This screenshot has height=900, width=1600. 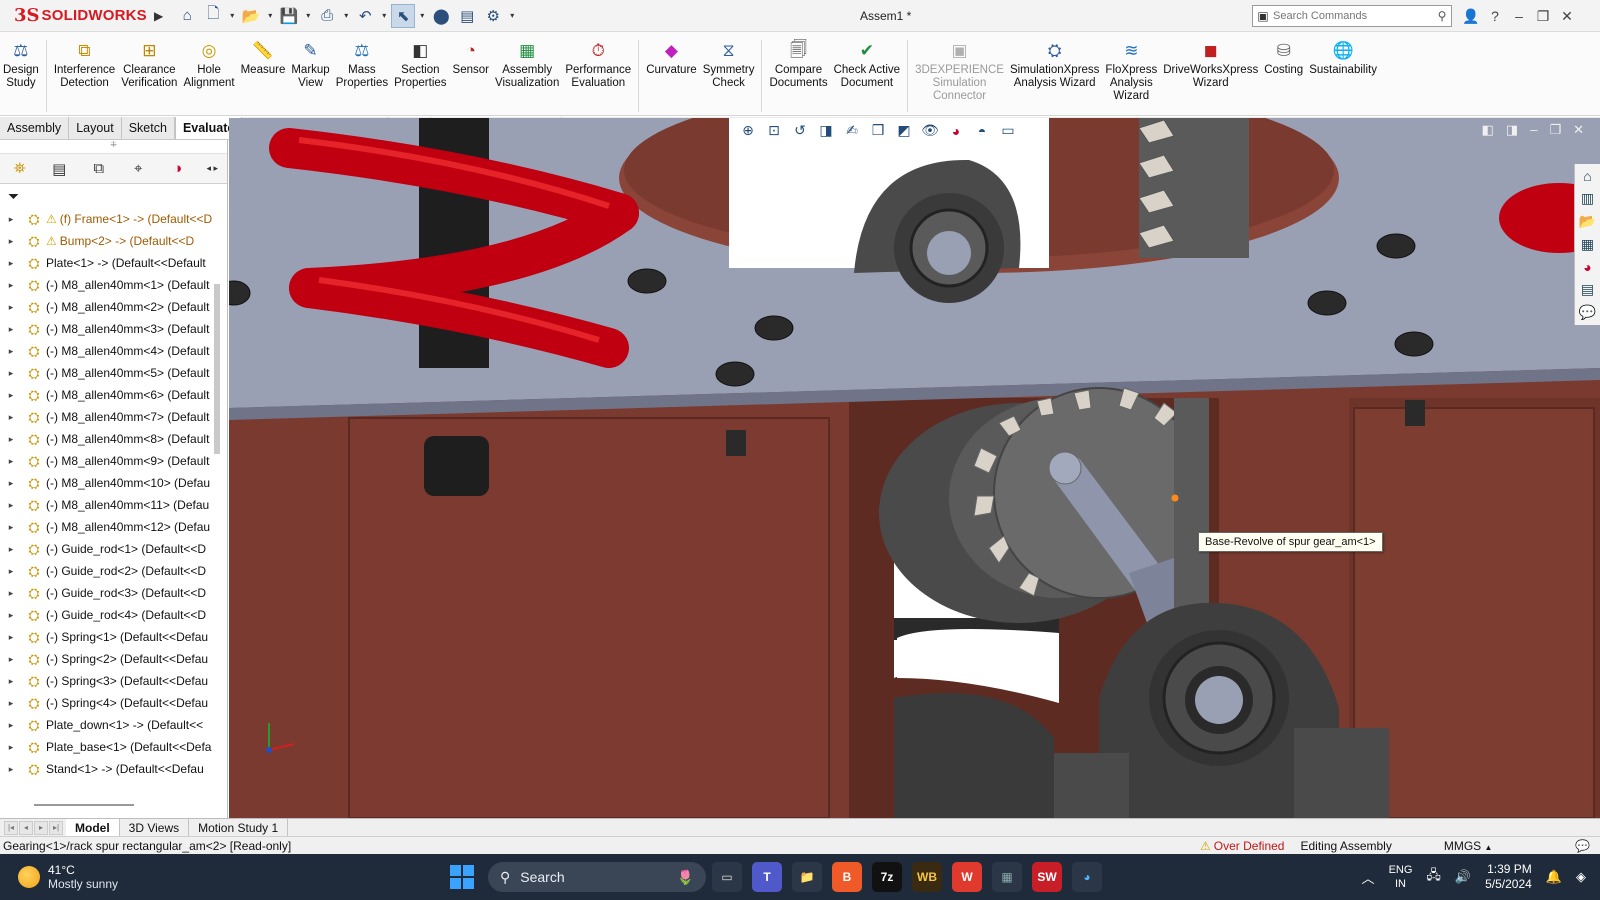 What do you see at coordinates (1587, 312) in the screenshot?
I see `forum-icon: 💬` at bounding box center [1587, 312].